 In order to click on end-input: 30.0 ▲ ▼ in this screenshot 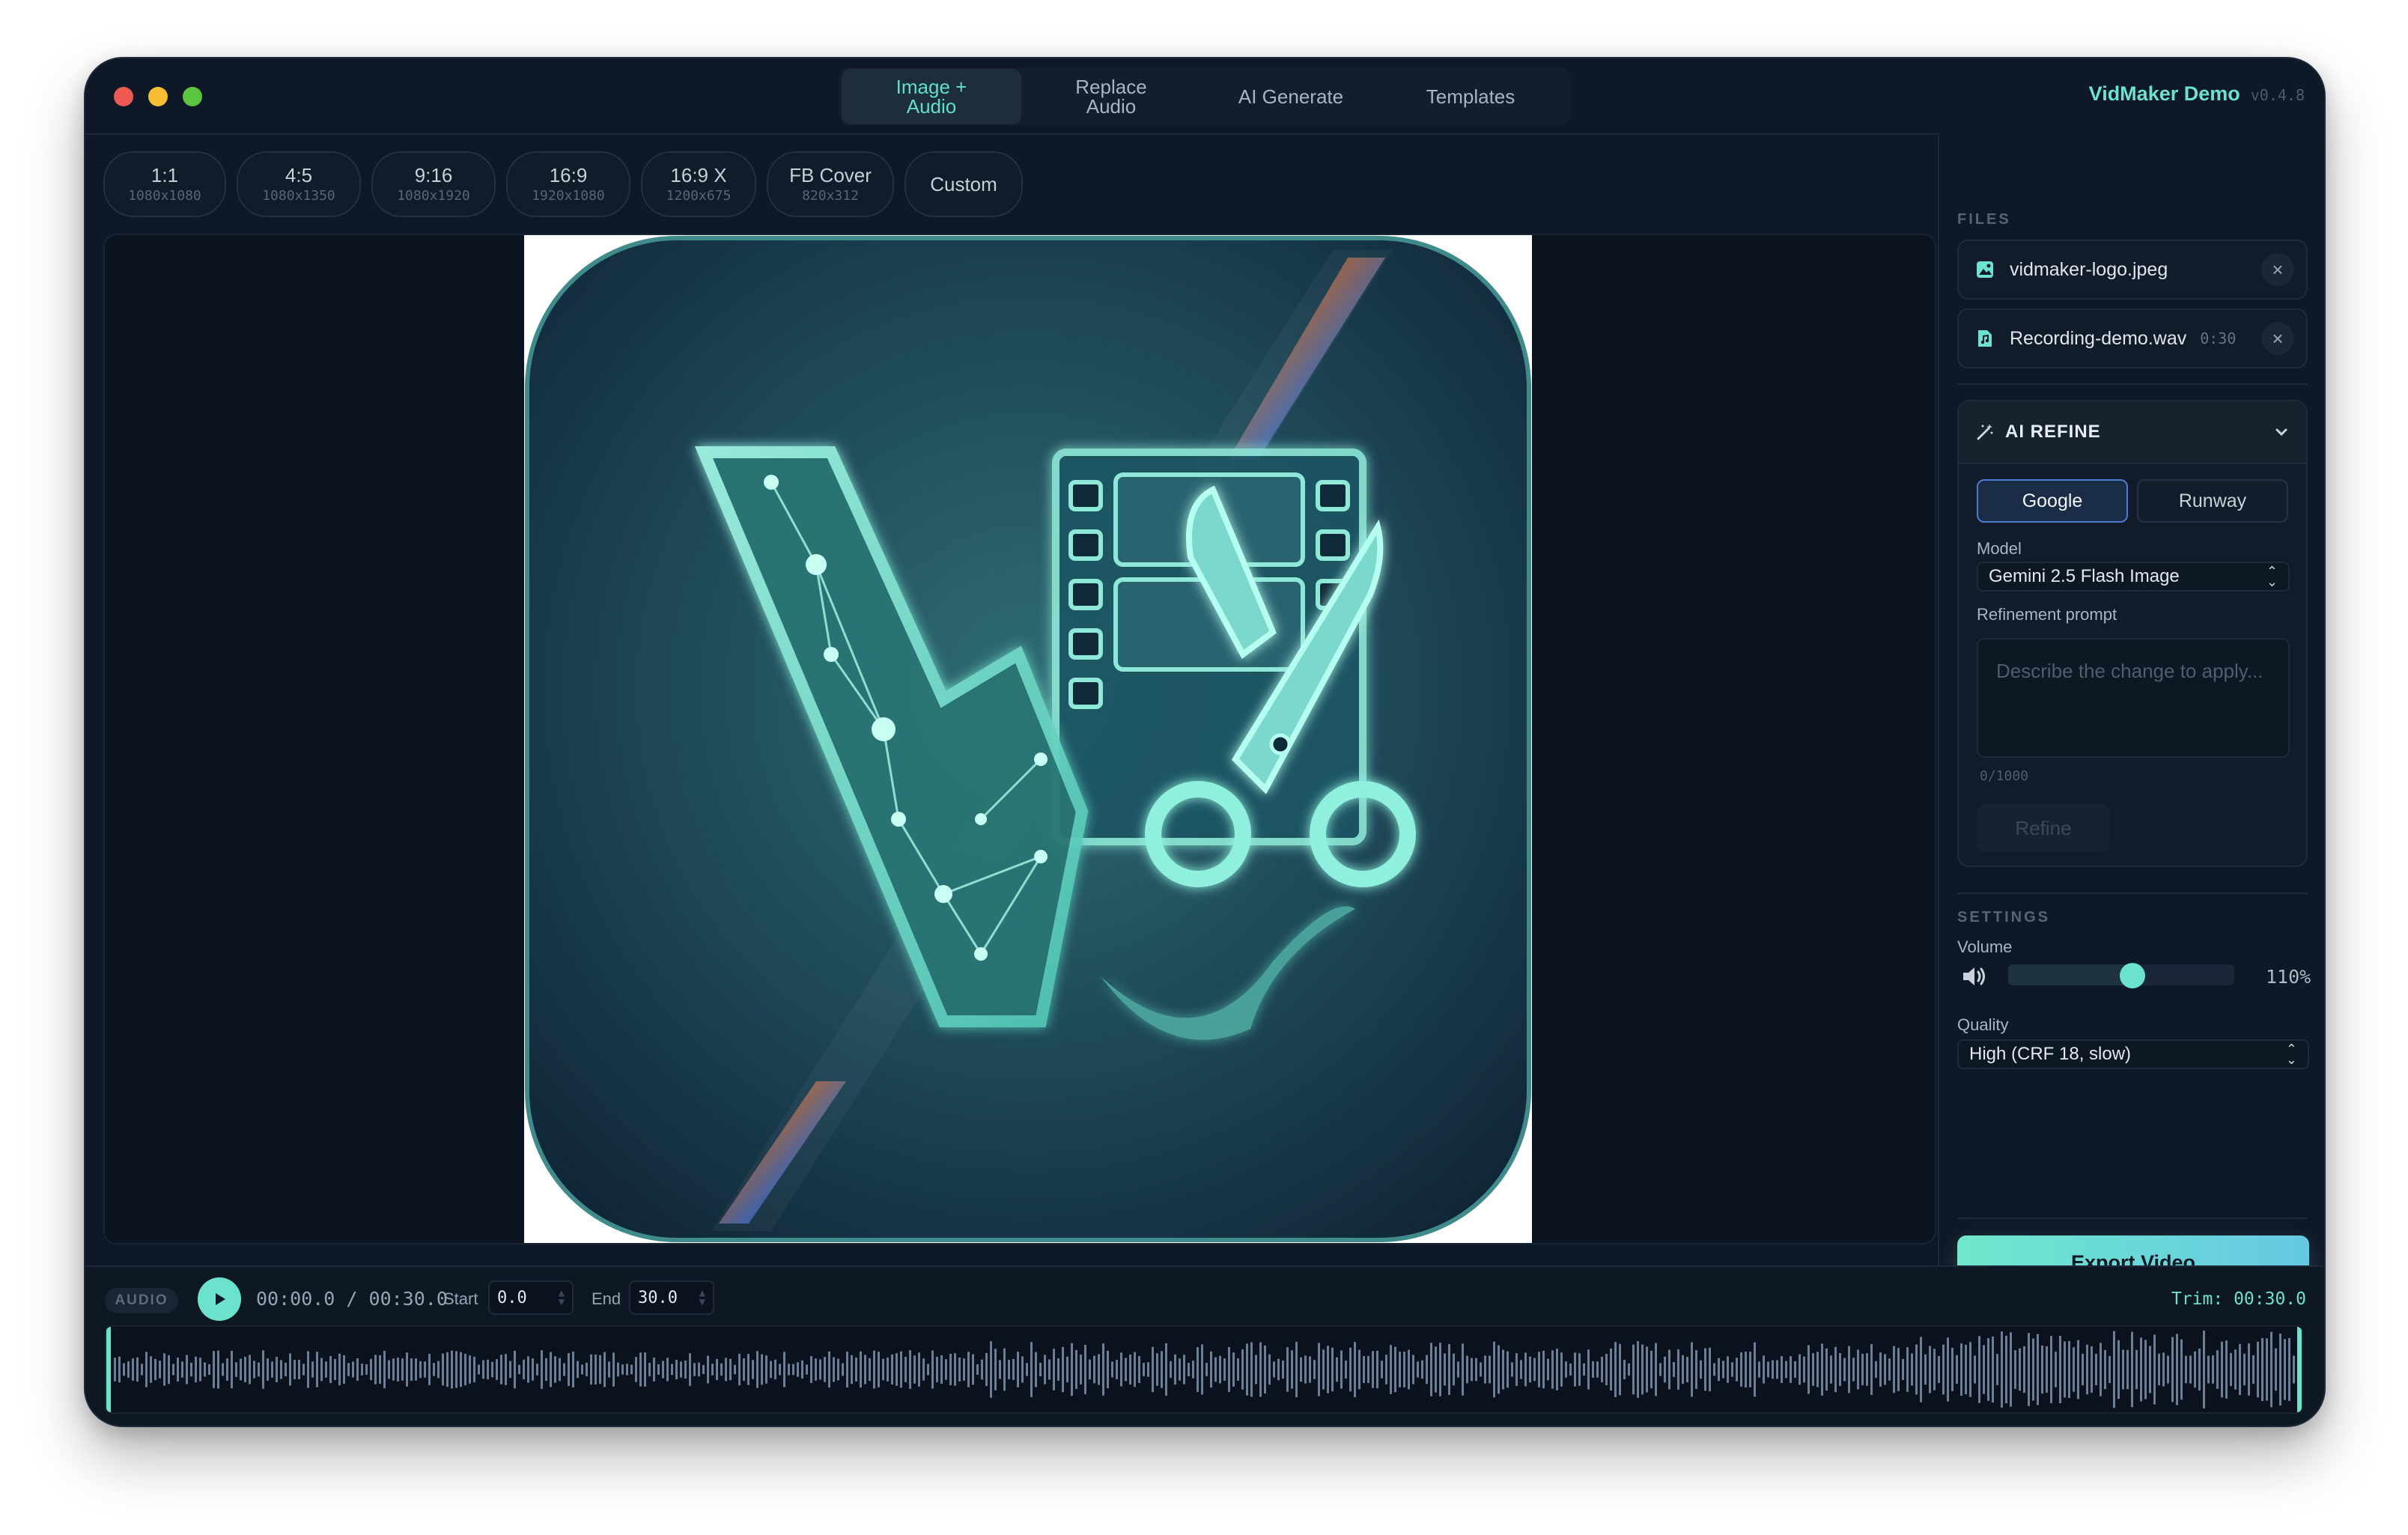, I will do `click(671, 1297)`.